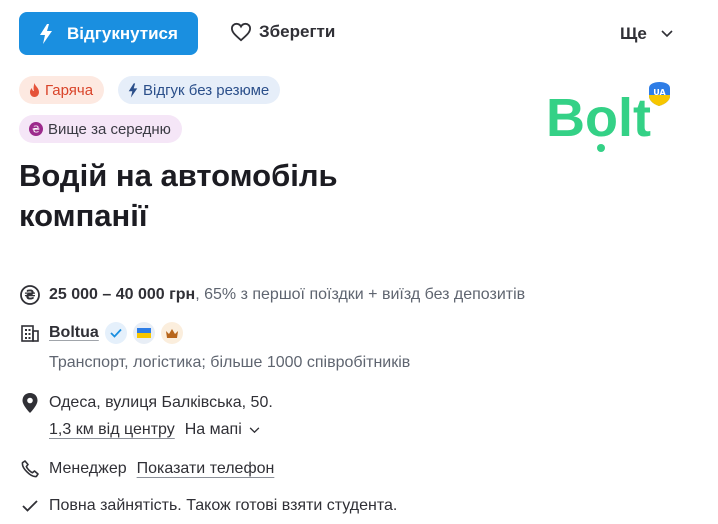 This screenshot has height=524, width=718. Describe the element at coordinates (83, 215) in the screenshot. I see `title-line-2: компанії` at that location.